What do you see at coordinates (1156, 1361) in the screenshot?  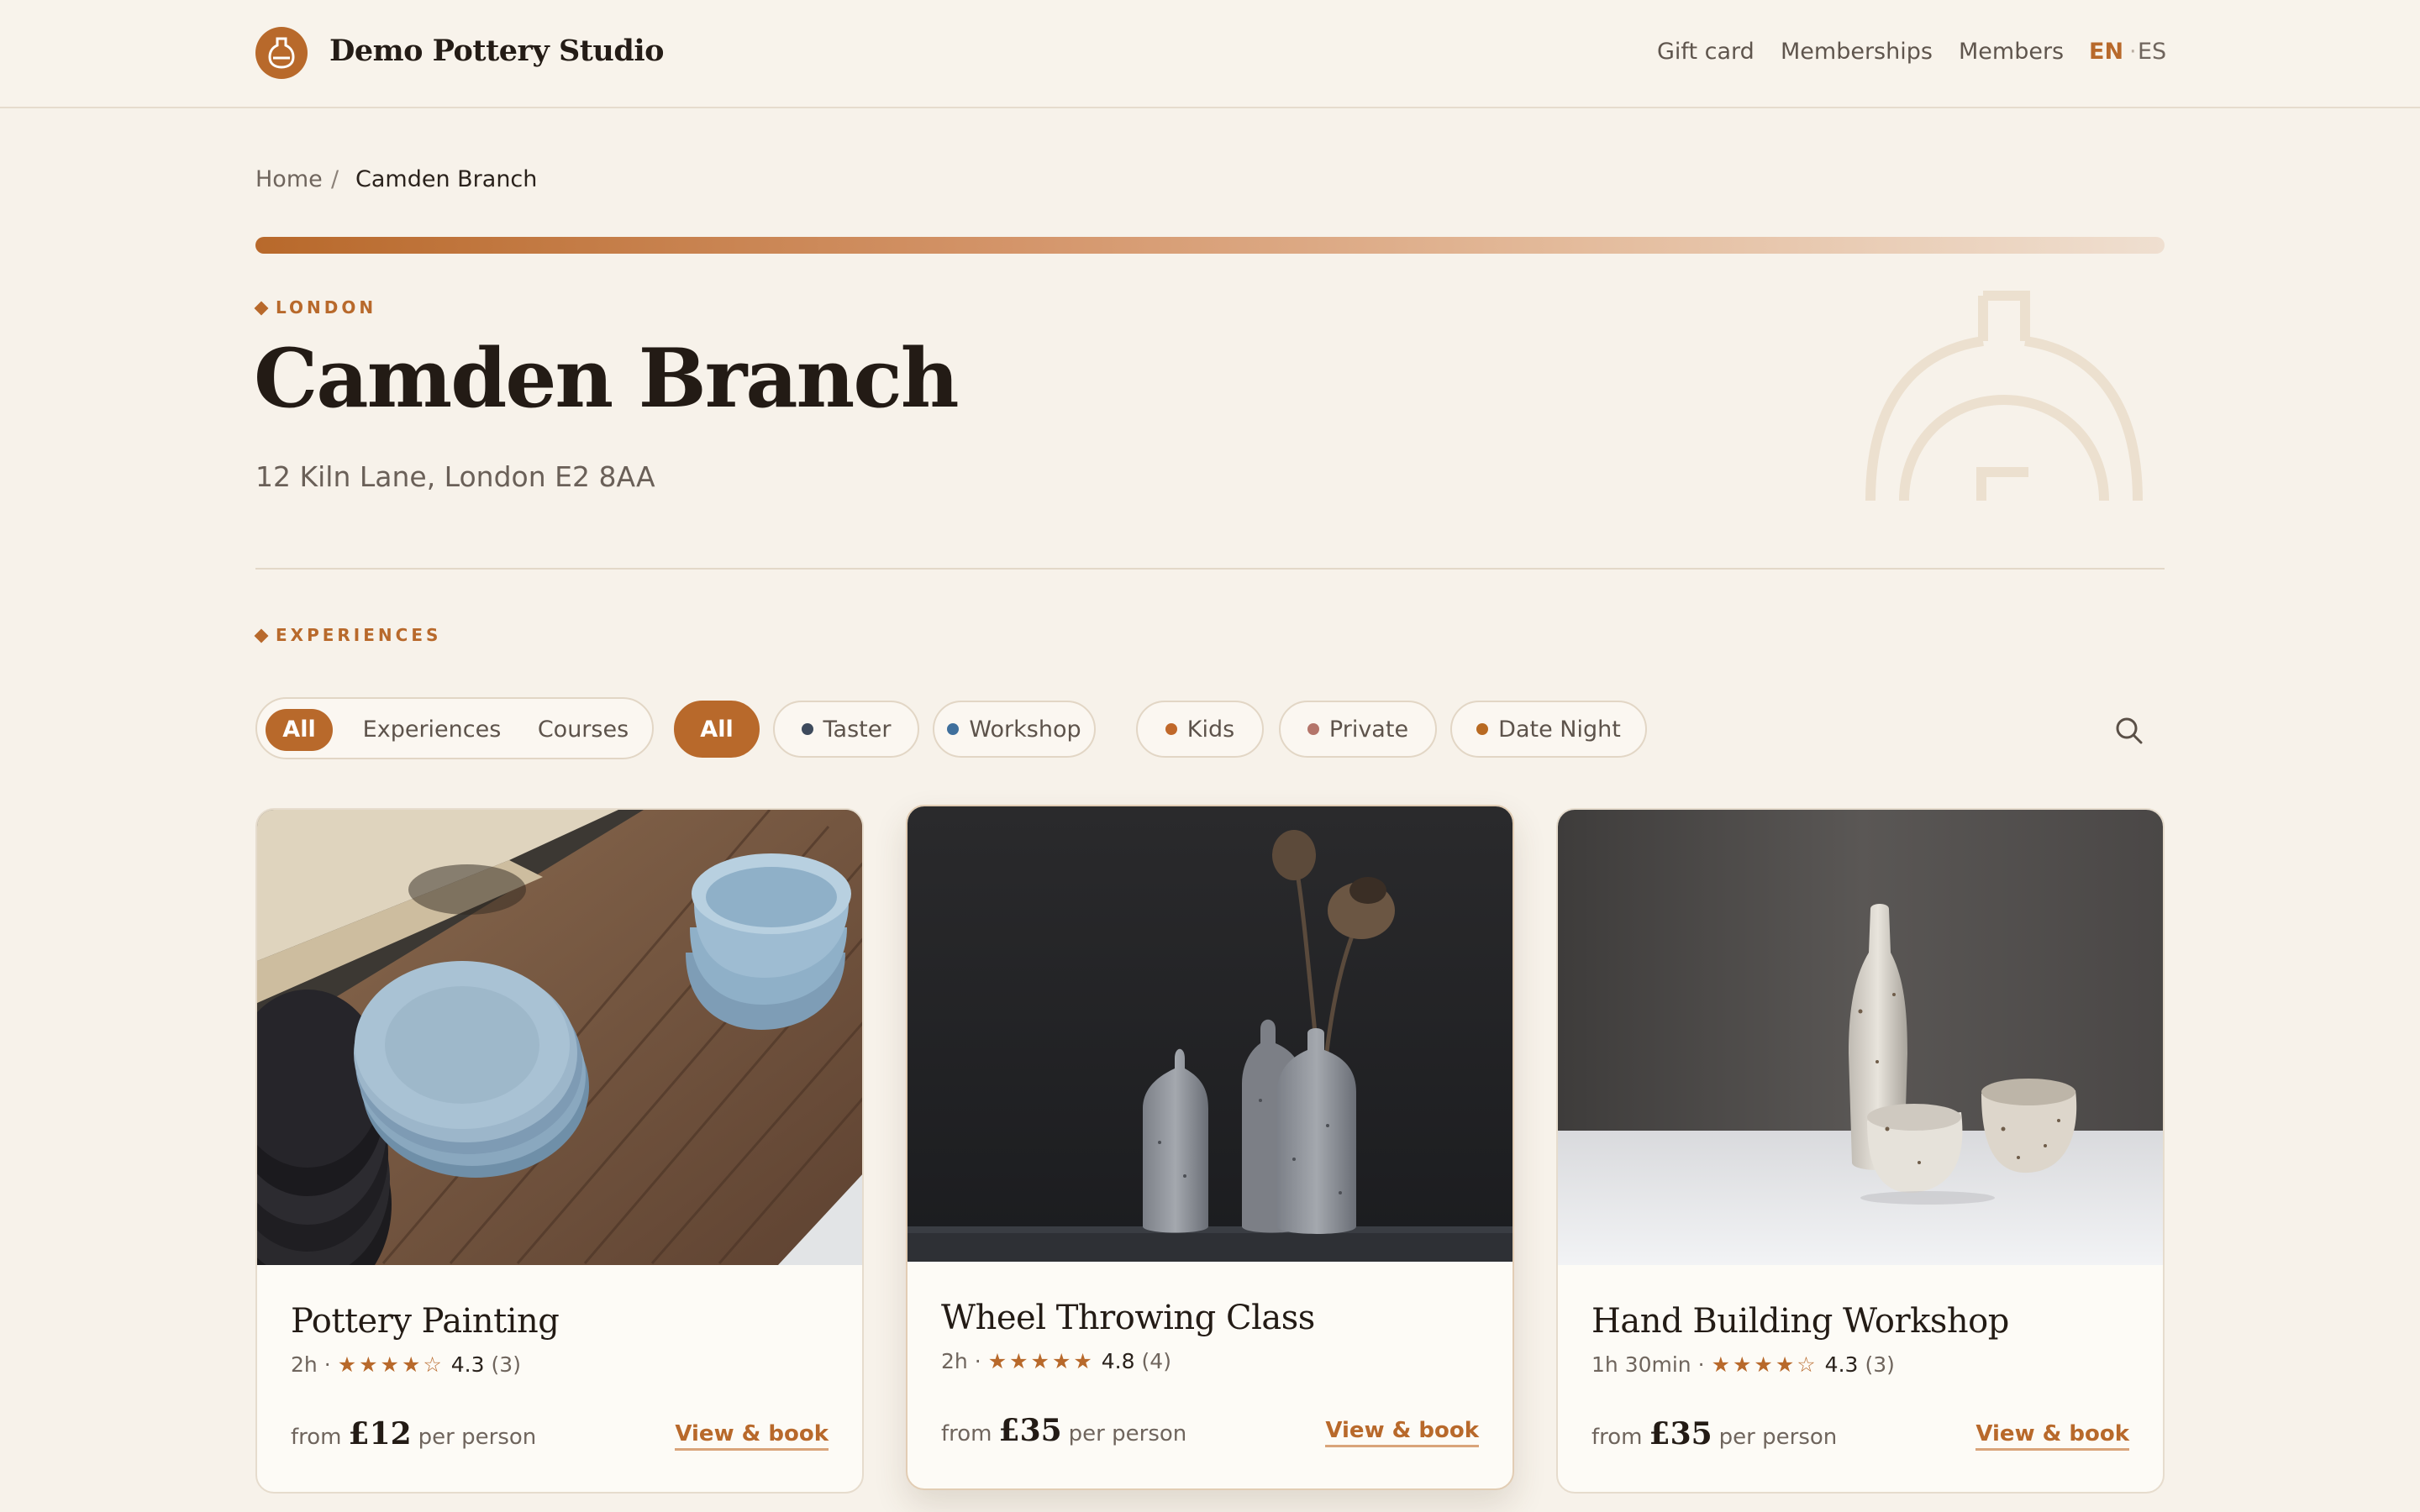 I see `card-review-count: (4)` at bounding box center [1156, 1361].